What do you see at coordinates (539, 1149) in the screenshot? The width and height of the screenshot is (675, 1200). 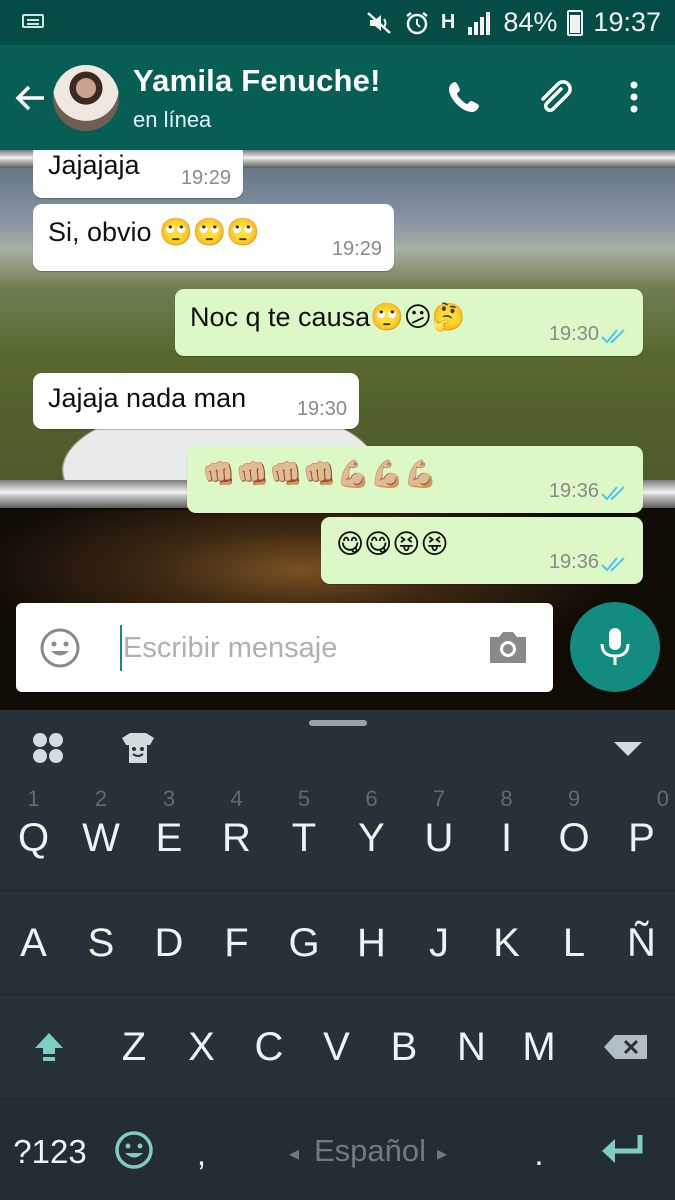 I see `period-key: .` at bounding box center [539, 1149].